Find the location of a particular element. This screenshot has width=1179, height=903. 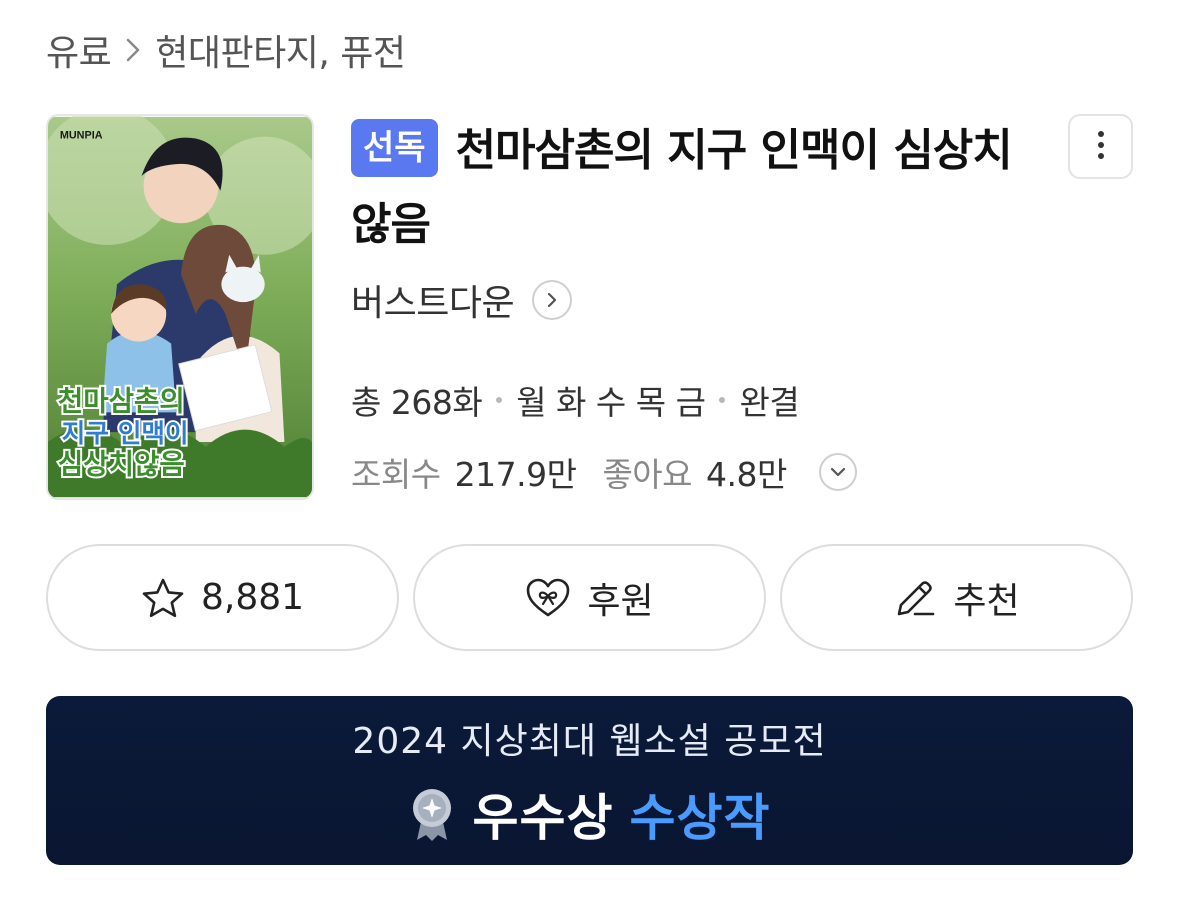

likes-value: 4.8만 is located at coordinates (746, 474).